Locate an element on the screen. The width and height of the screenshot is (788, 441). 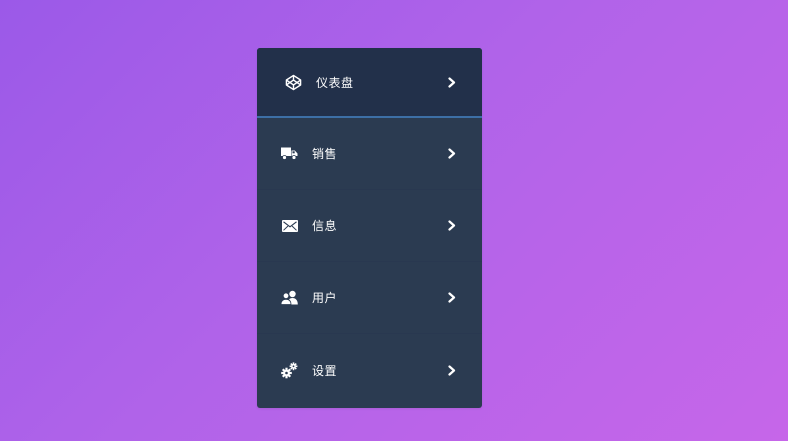
menu-item-label: 用户 is located at coordinates (325, 298).